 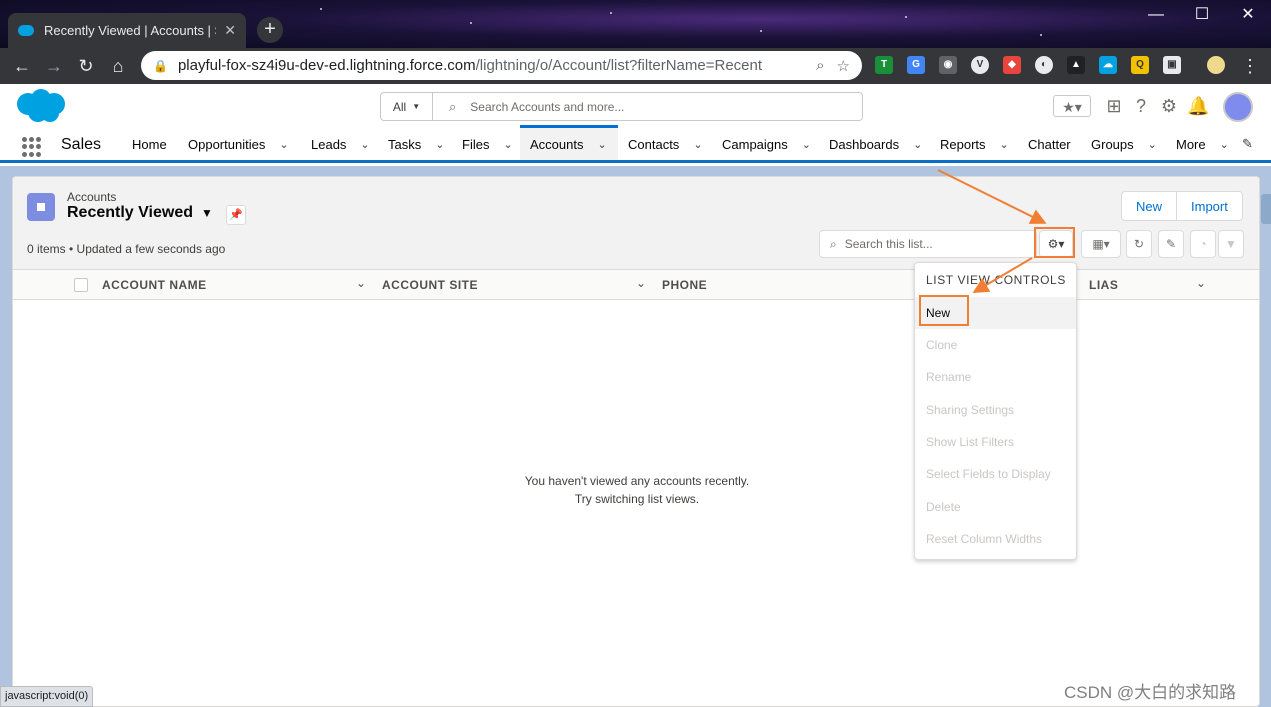 What do you see at coordinates (1169, 106) in the screenshot?
I see `setup-gear-icon: ⚙` at bounding box center [1169, 106].